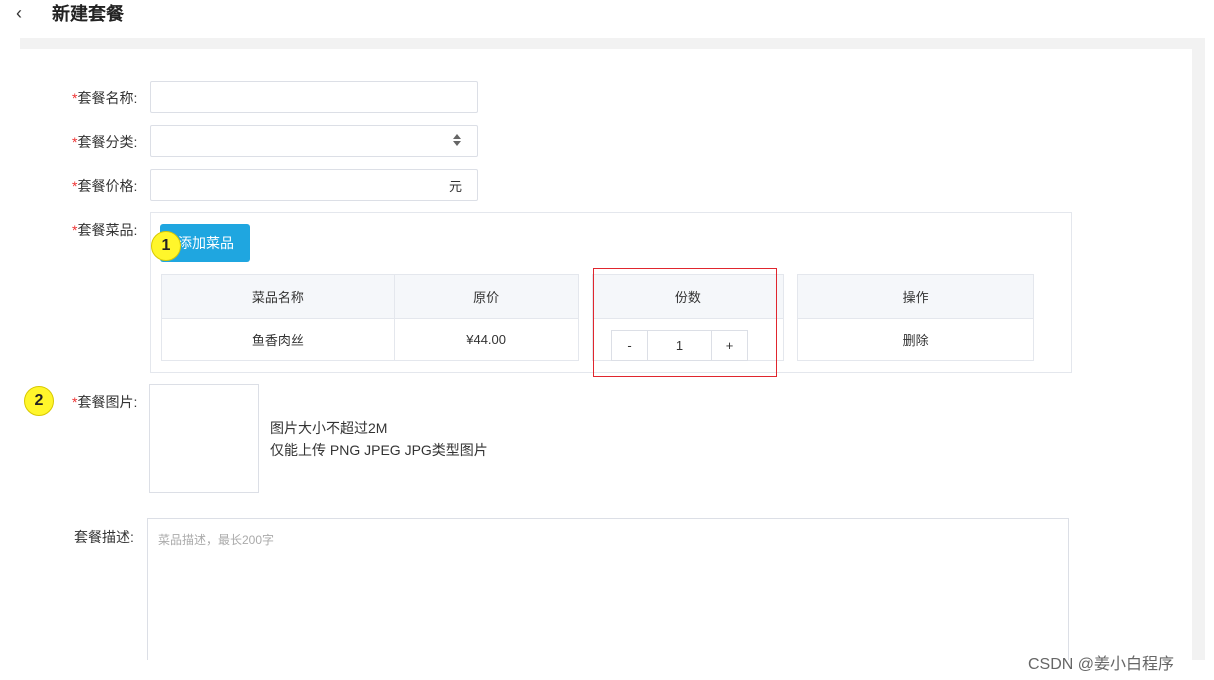  What do you see at coordinates (278, 339) in the screenshot?
I see `dish-name-cell: 鱼香肉丝` at bounding box center [278, 339].